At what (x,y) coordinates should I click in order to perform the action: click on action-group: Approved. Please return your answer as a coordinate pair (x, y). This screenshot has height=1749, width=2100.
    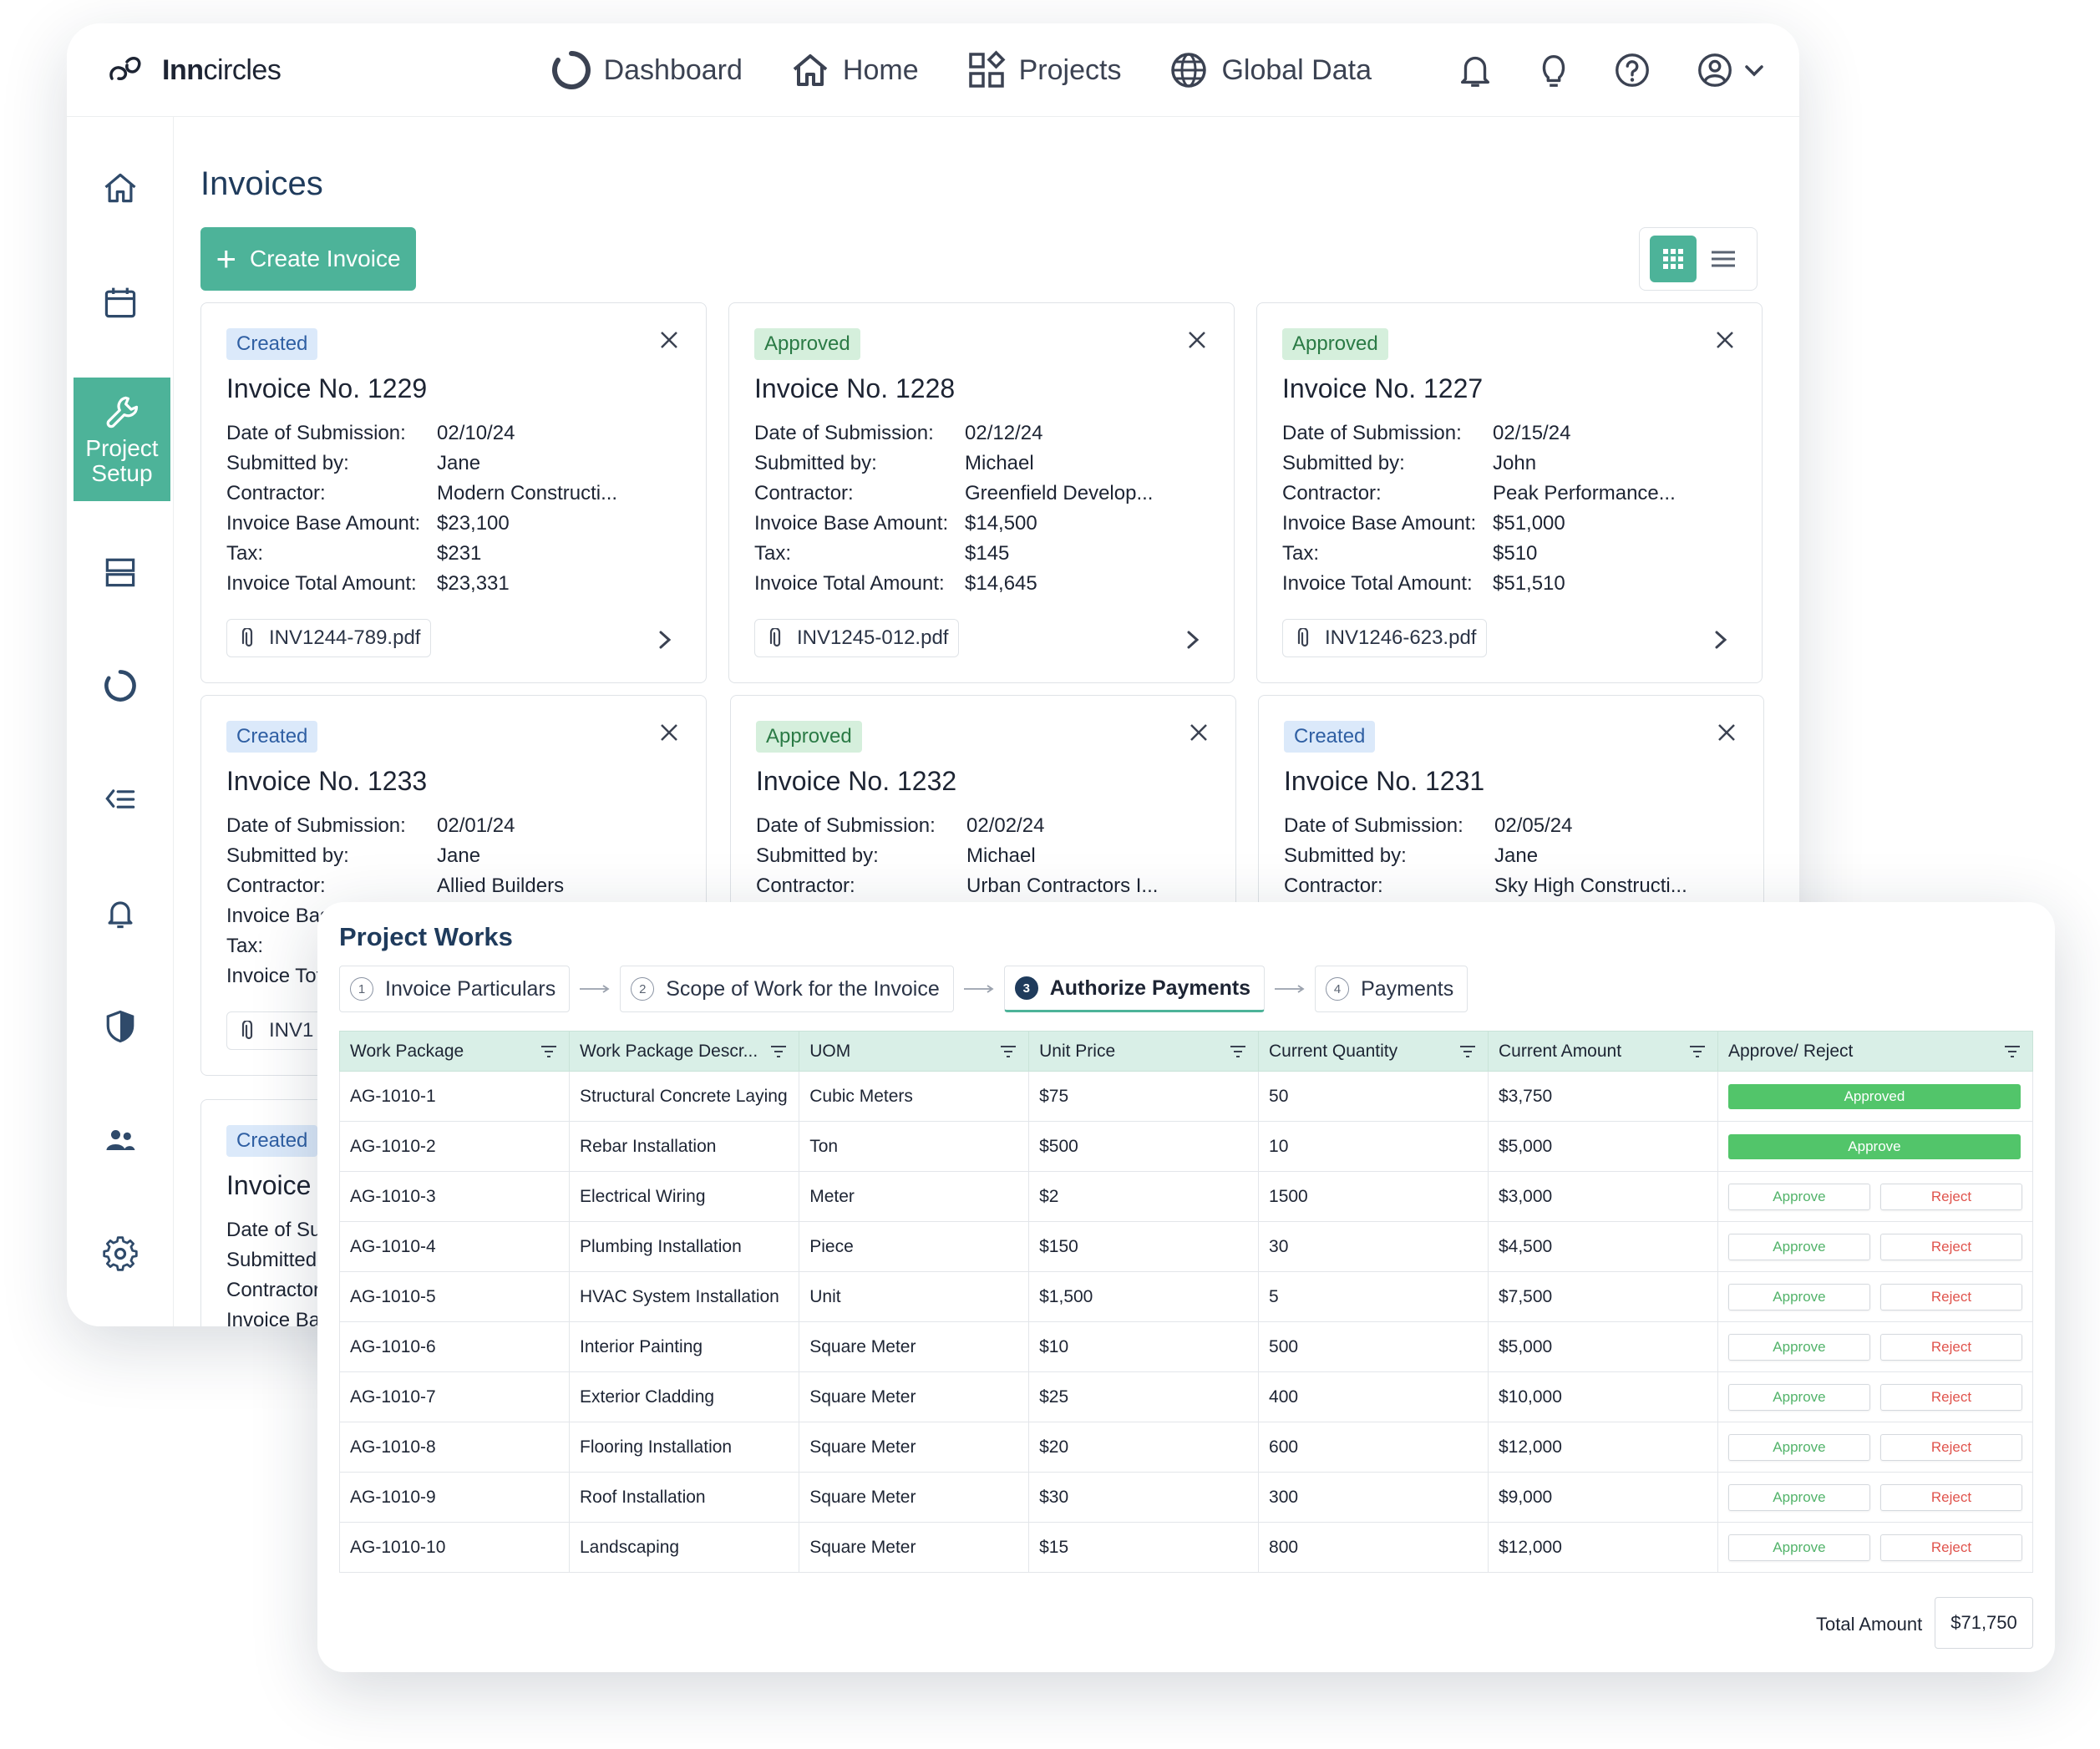
    Looking at the image, I should click on (1874, 1096).